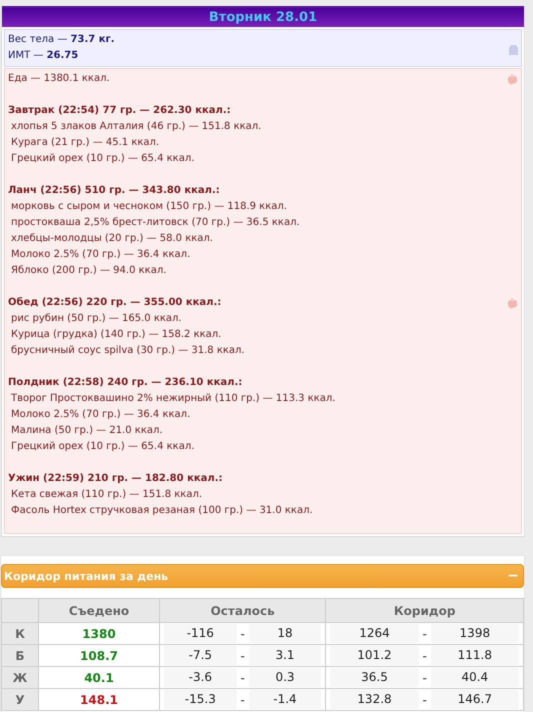 This screenshot has height=712, width=533. Describe the element at coordinates (474, 655) in the screenshot. I see `table-cell: 111.8` at that location.